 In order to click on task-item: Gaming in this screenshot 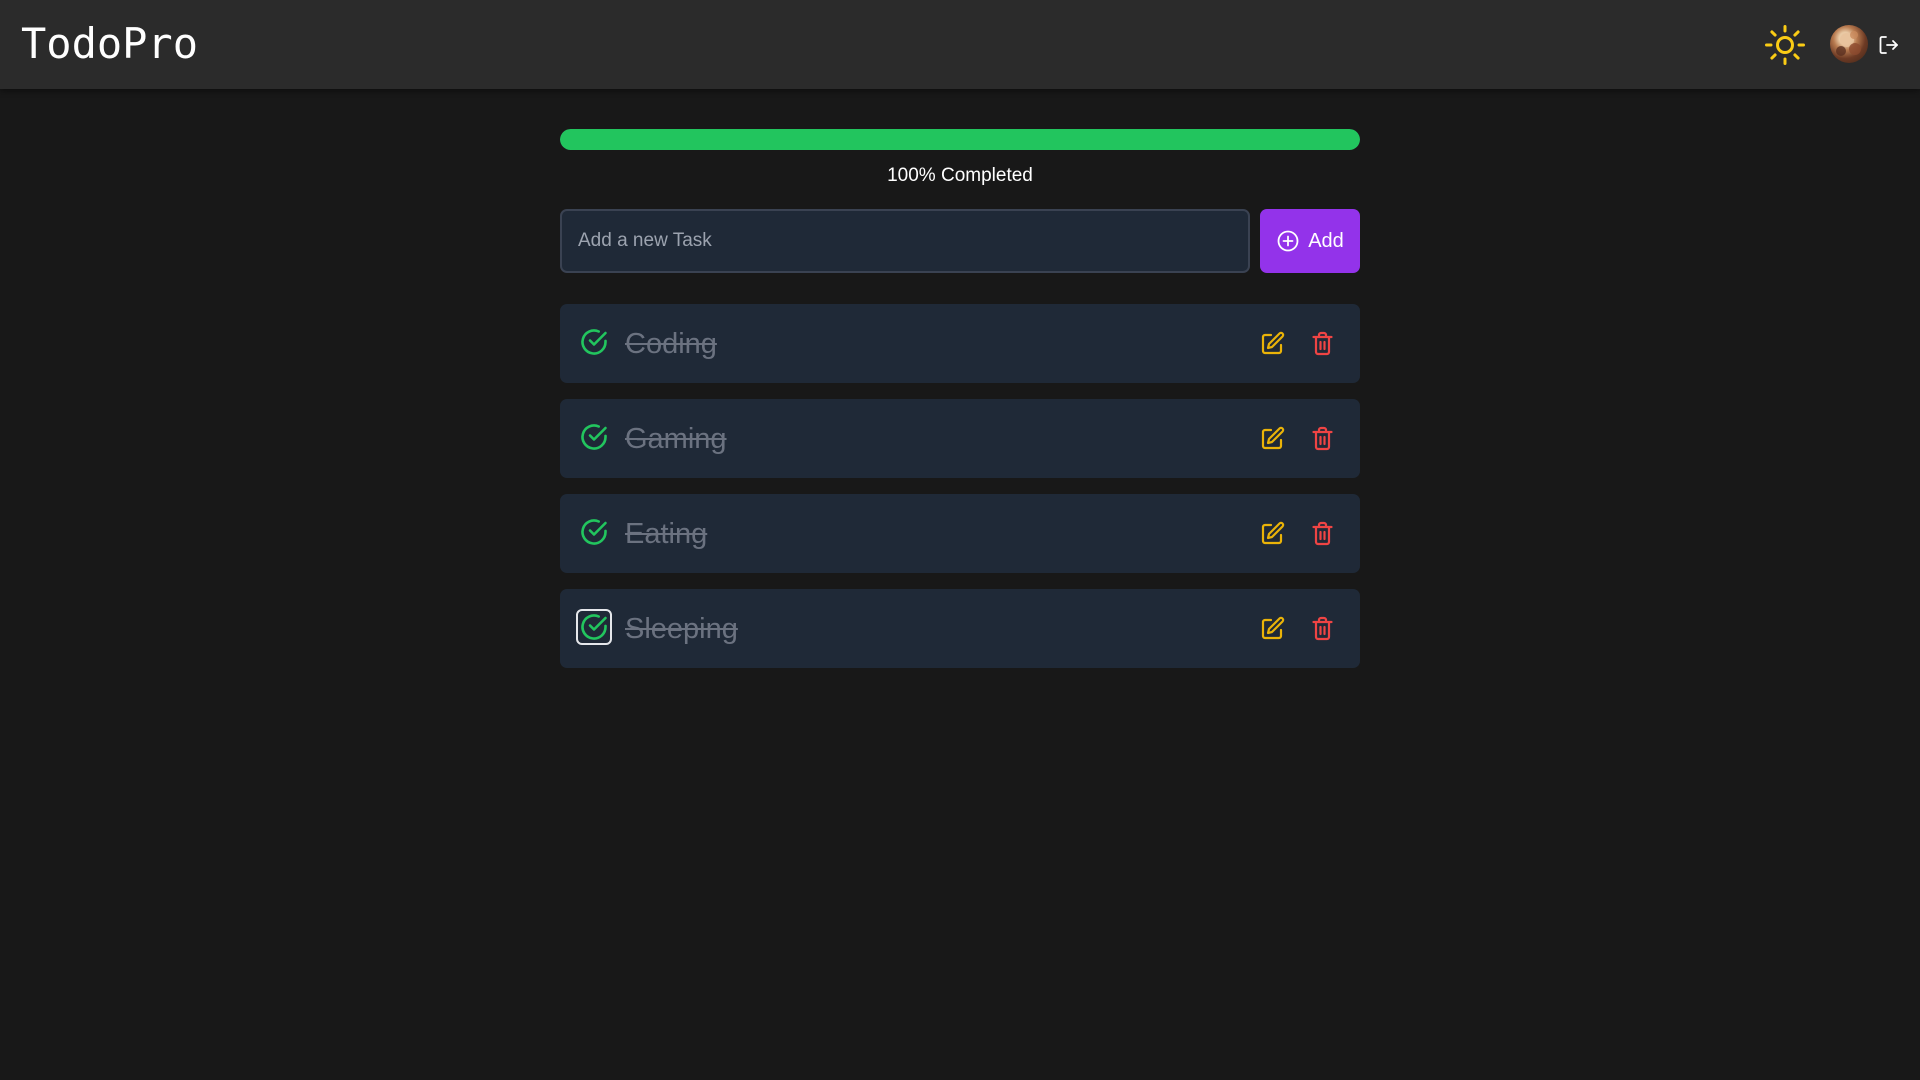, I will do `click(960, 438)`.